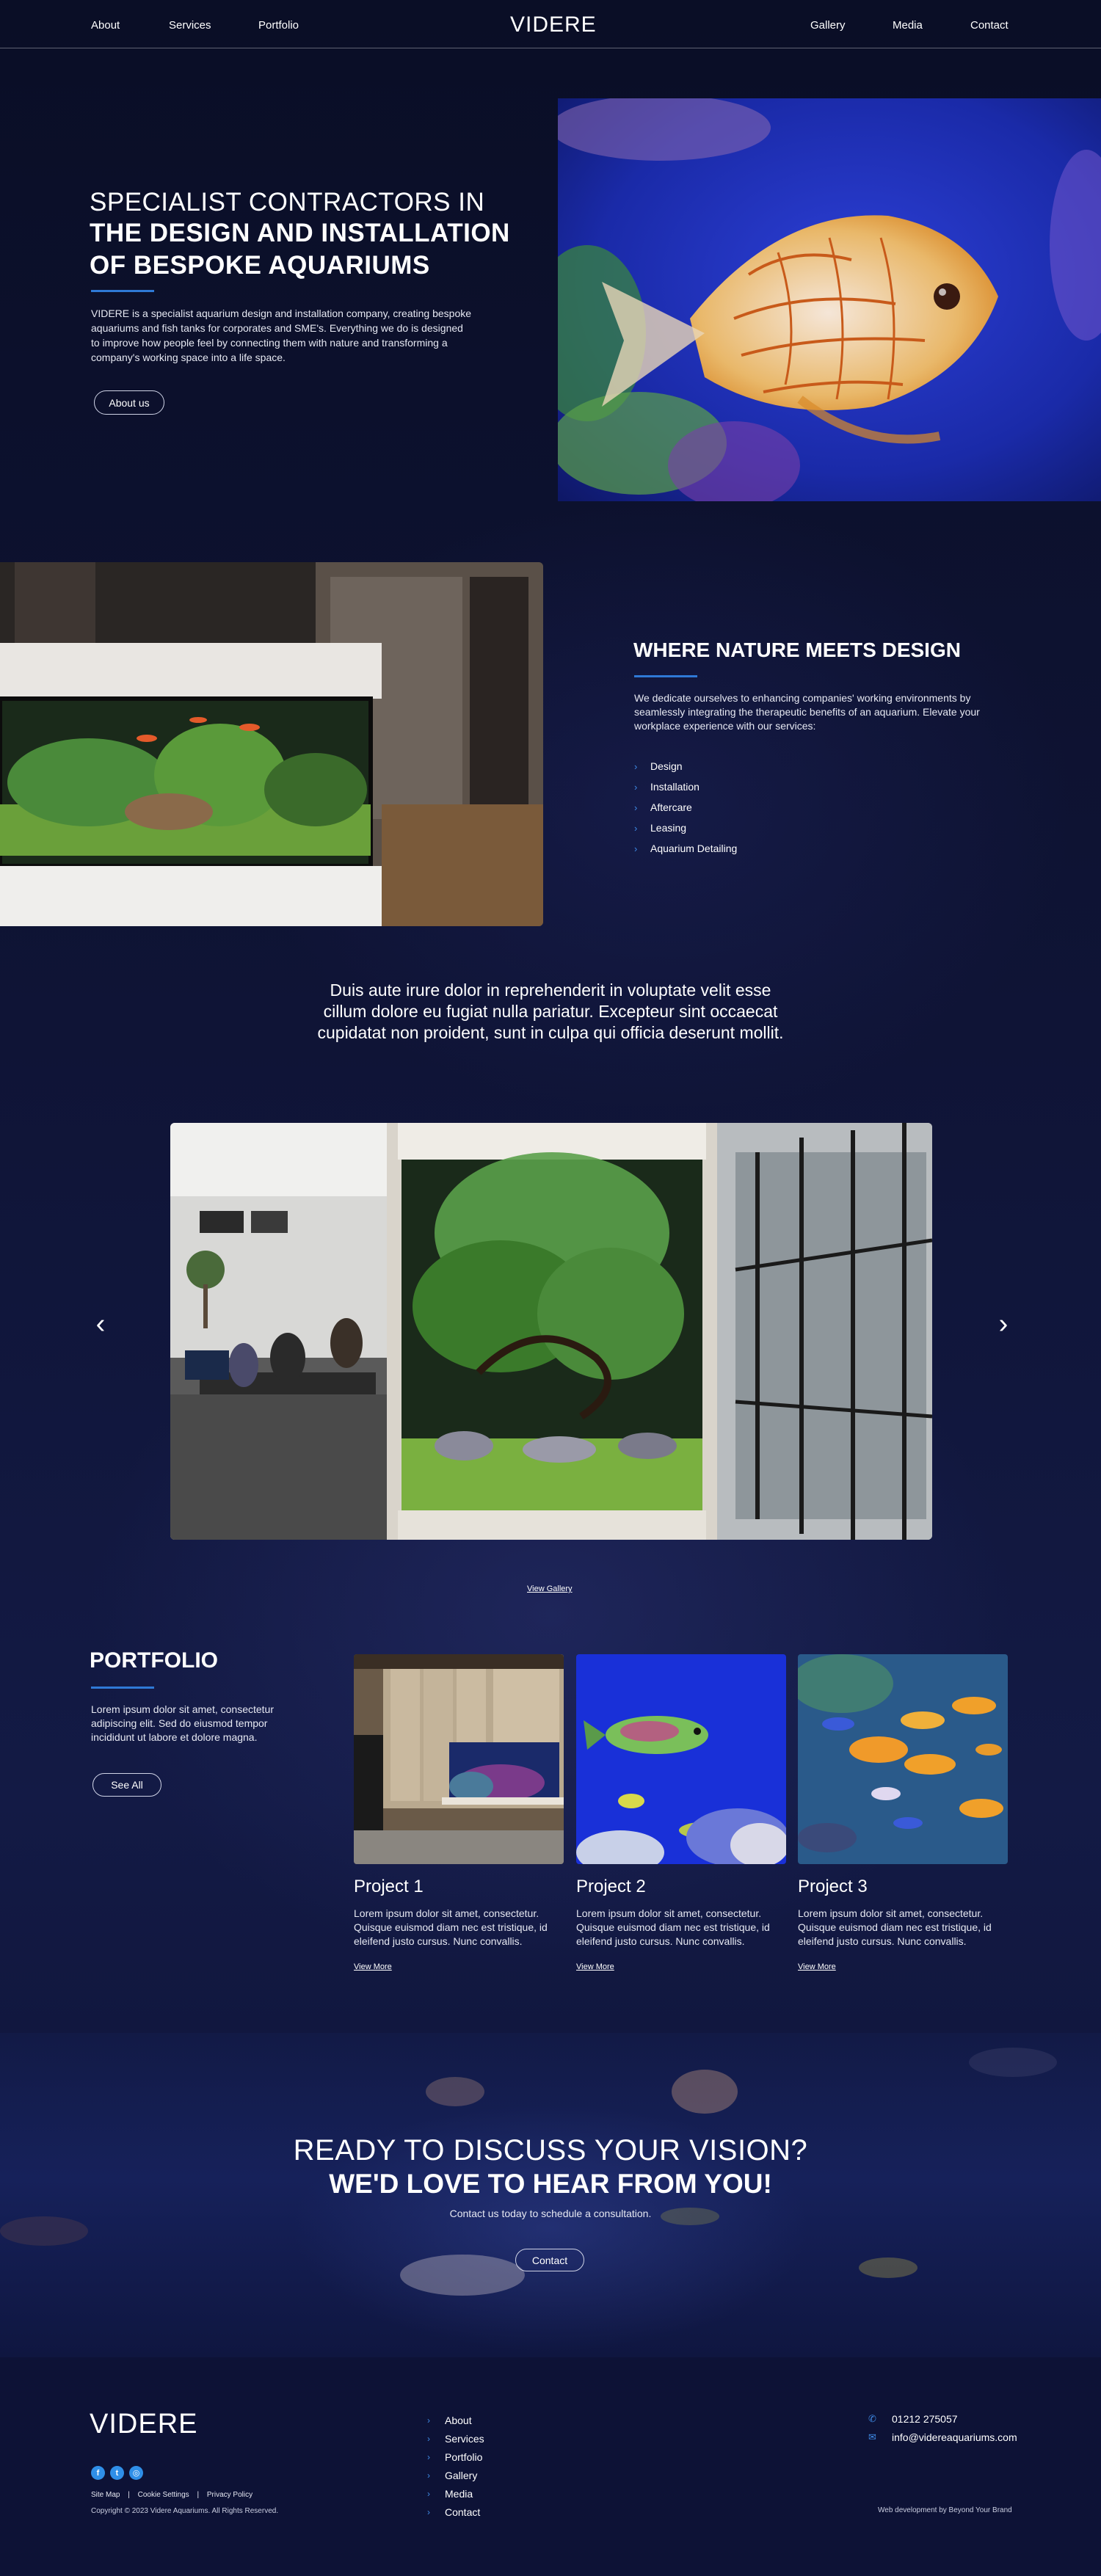 The image size is (1101, 2576). What do you see at coordinates (373, 1966) in the screenshot?
I see `project-1-view-more-link: View More` at bounding box center [373, 1966].